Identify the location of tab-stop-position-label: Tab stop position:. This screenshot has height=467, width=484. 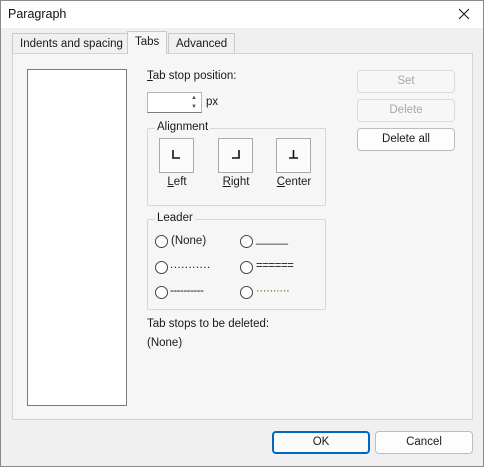
(192, 76).